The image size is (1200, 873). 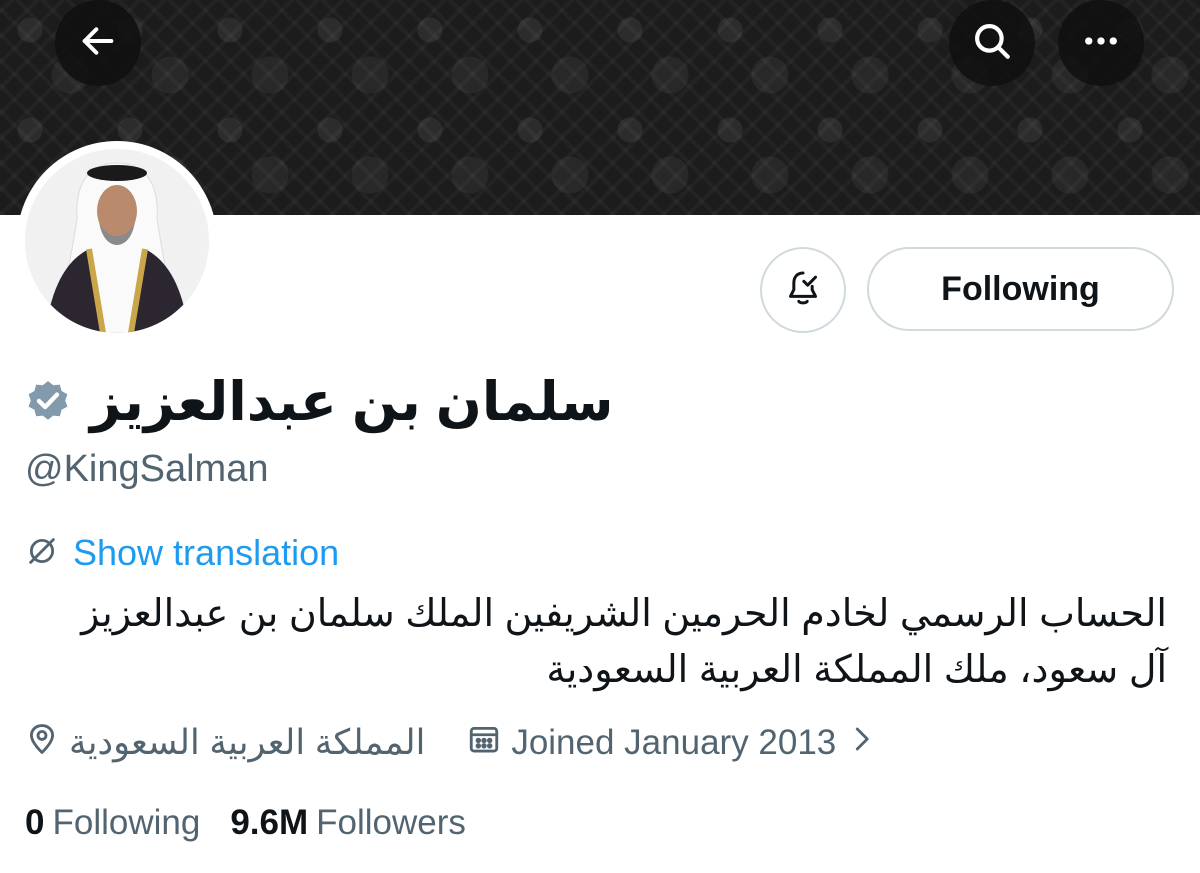 I want to click on notifications-button, so click(x=803, y=290).